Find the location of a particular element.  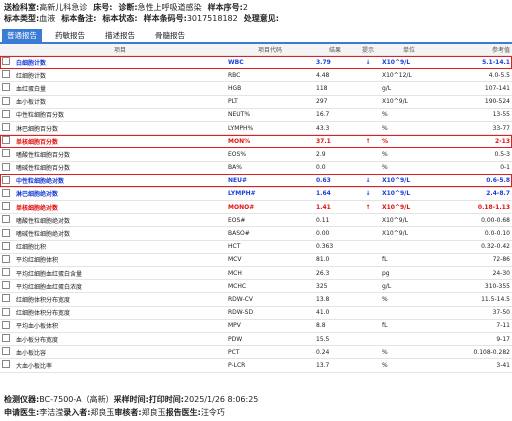

column-header: 参考值 is located at coordinates (475, 50).